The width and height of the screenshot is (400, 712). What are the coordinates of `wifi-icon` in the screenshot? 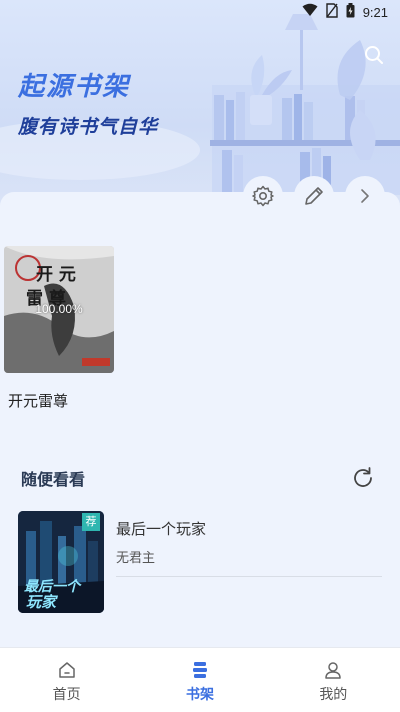 It's located at (310, 12).